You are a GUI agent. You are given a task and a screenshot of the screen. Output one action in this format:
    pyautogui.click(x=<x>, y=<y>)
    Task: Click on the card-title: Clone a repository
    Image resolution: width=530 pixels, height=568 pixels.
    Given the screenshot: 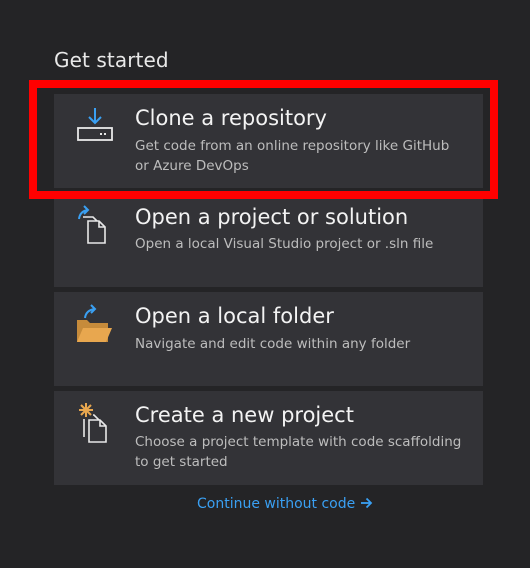 What is the action you would take?
    pyautogui.click(x=231, y=118)
    